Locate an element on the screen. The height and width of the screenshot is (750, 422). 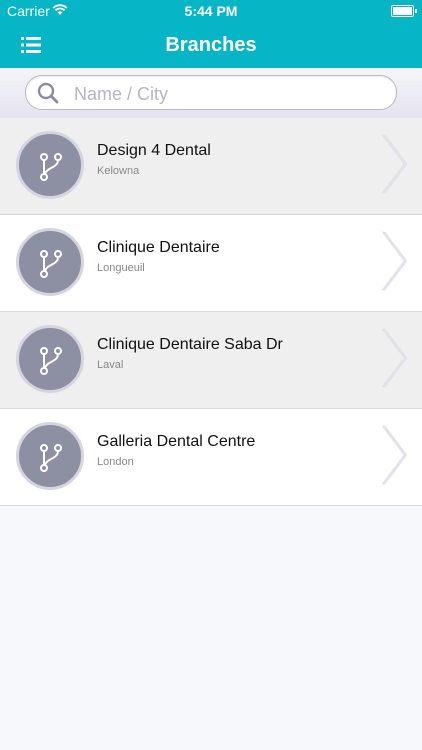
branch-city: Longueuil is located at coordinates (121, 268).